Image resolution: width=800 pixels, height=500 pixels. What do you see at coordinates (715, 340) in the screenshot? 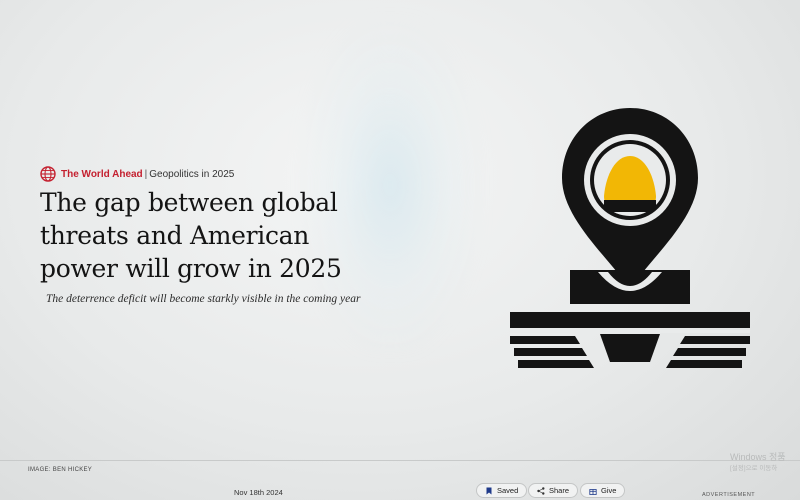
I see `right-stripes` at bounding box center [715, 340].